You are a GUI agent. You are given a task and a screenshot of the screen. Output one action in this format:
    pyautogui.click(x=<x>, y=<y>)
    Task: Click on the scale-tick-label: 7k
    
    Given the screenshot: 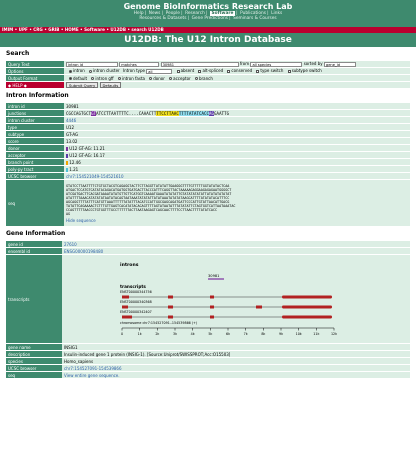 What is the action you would take?
    pyautogui.click(x=246, y=334)
    